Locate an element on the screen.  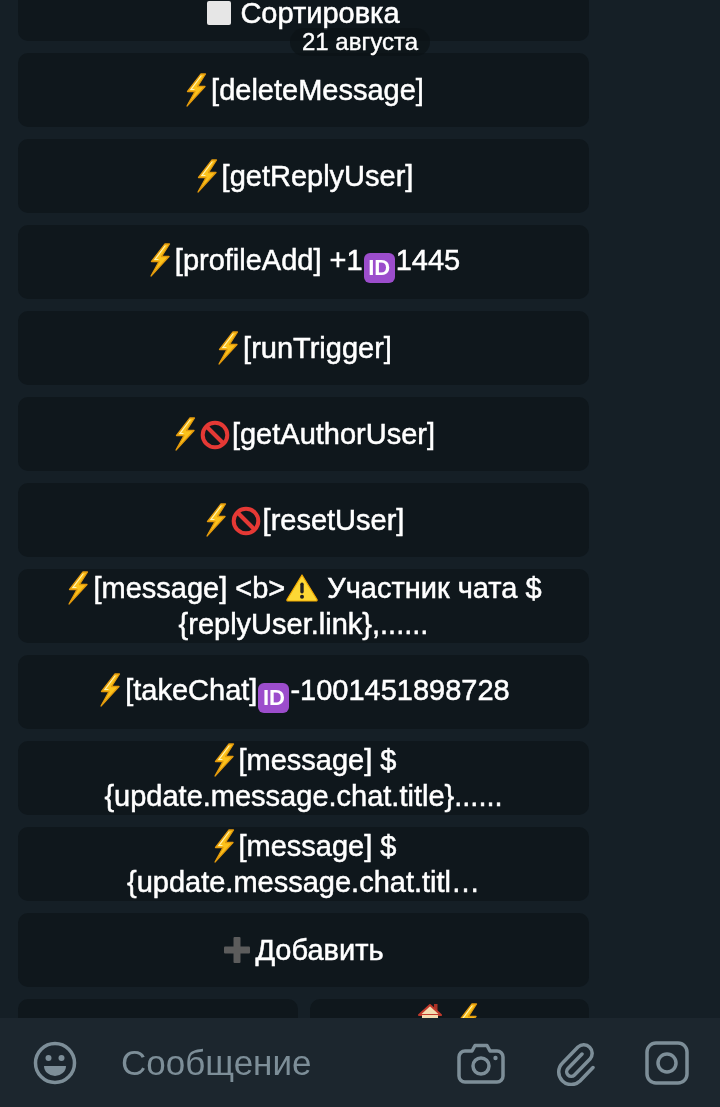
keyboard-button: [runTrigger] is located at coordinates (303, 348).